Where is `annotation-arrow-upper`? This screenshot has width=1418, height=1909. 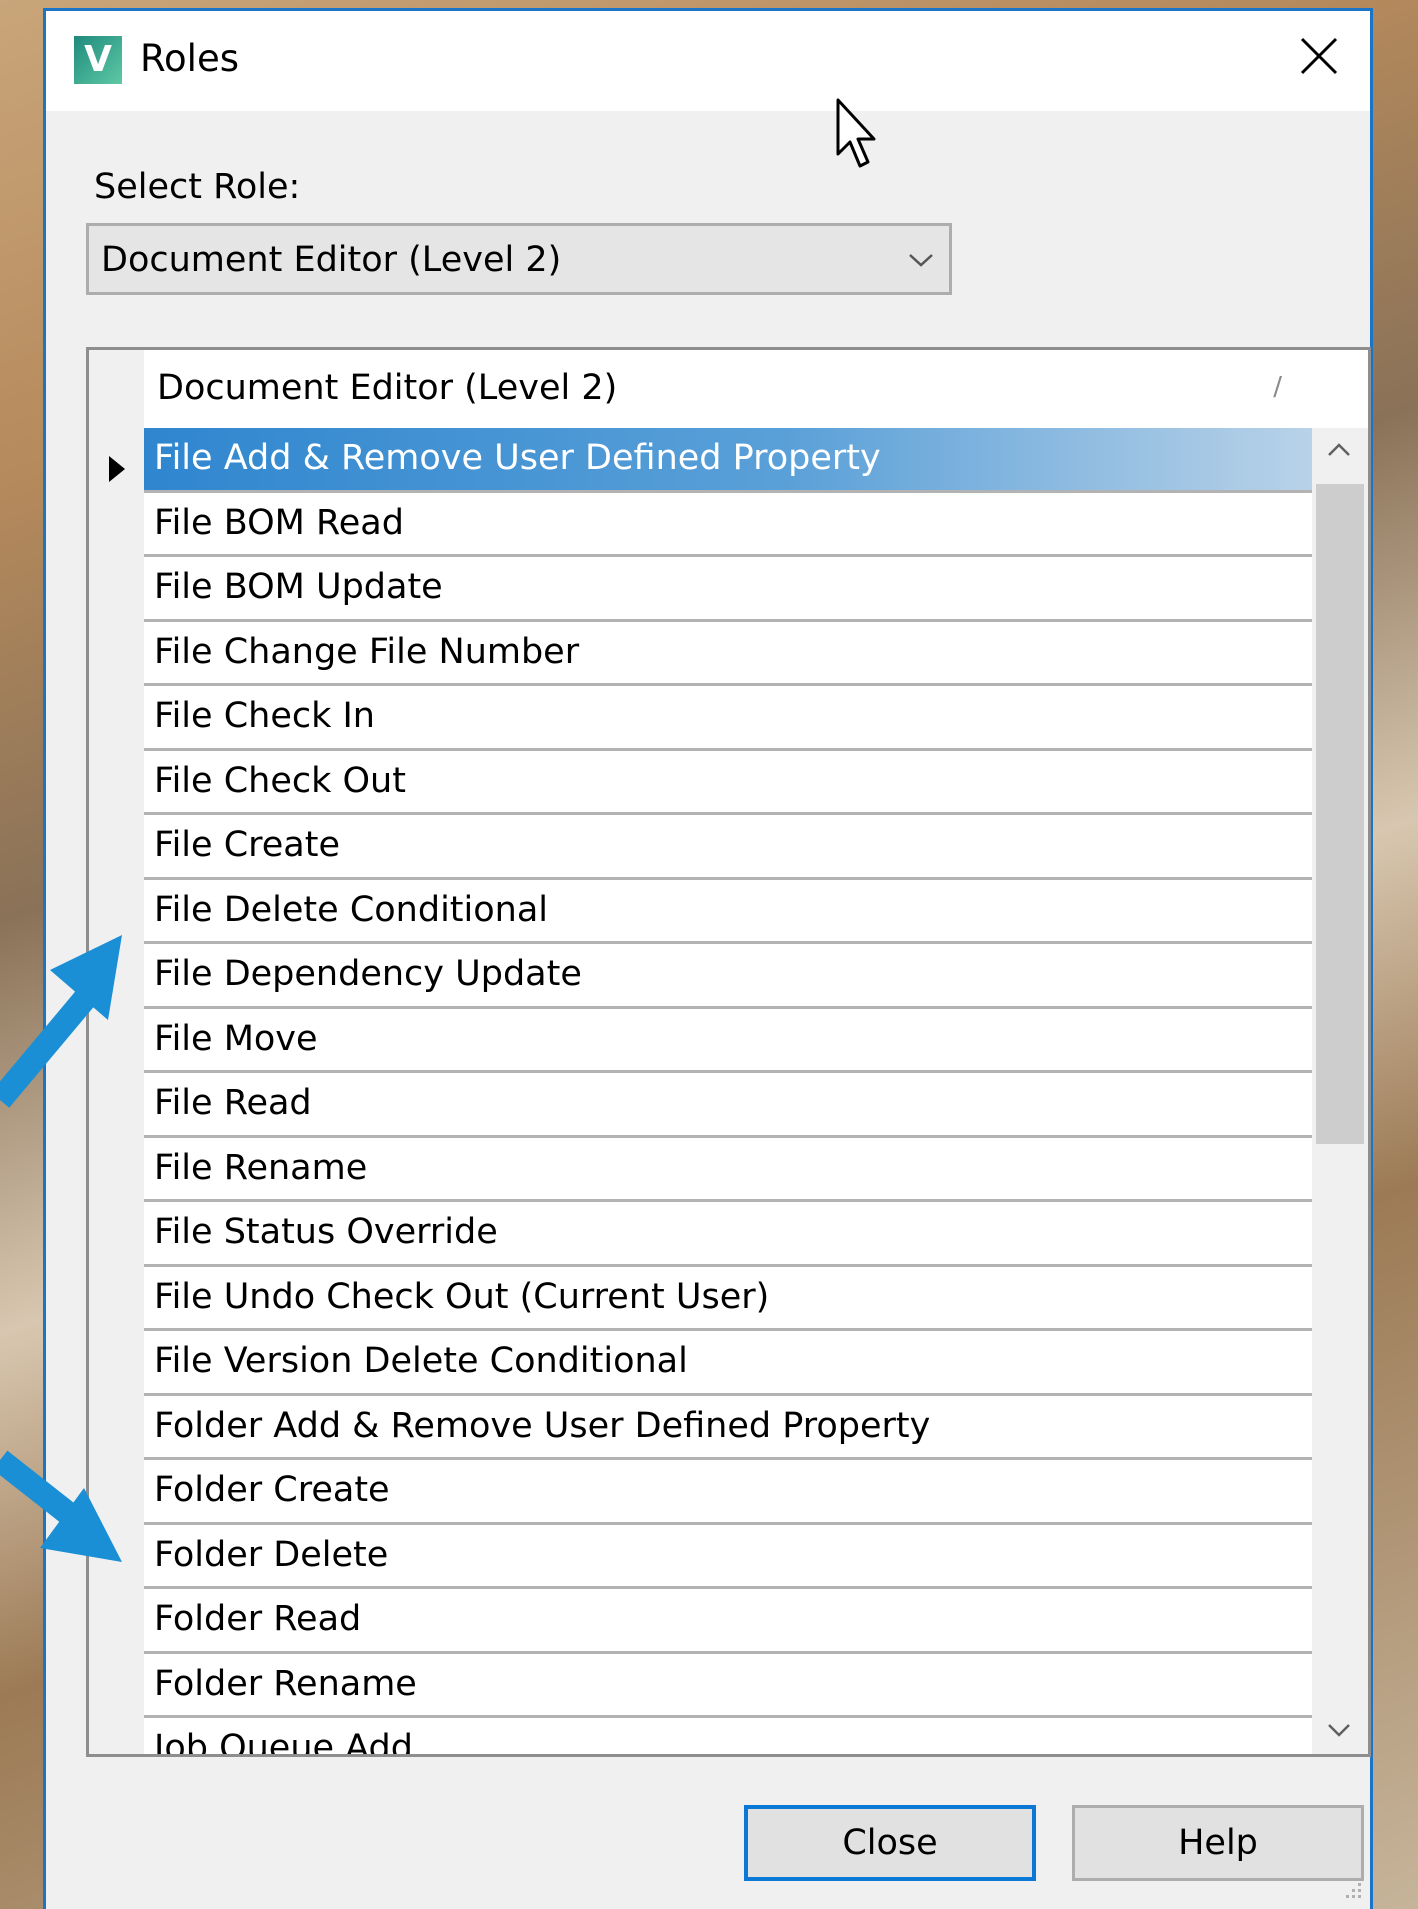 annotation-arrow-upper is located at coordinates (61, 1021).